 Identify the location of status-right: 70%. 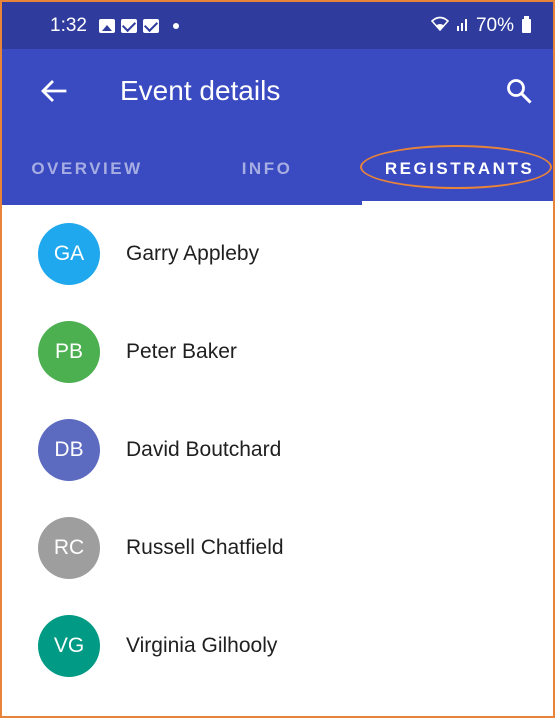
(480, 26).